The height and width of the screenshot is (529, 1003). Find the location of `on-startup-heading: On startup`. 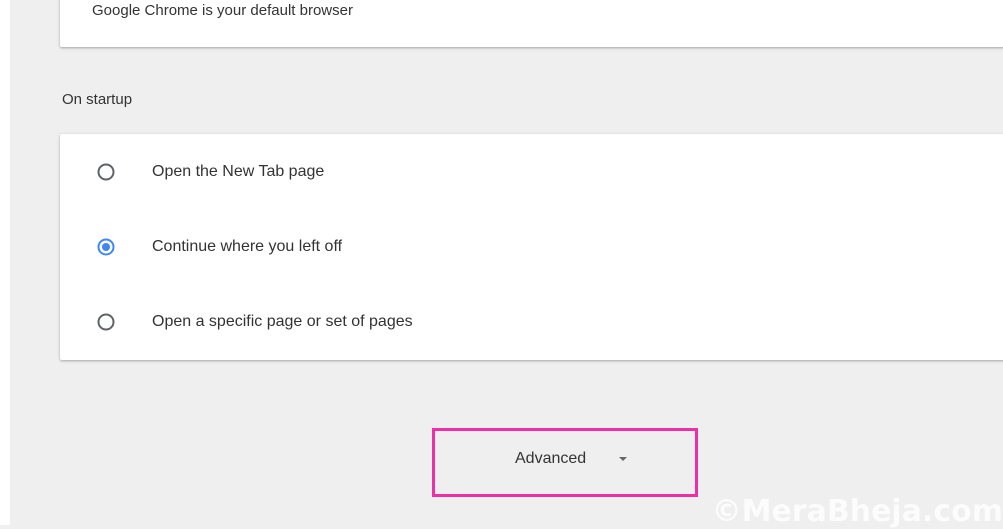

on-startup-heading: On startup is located at coordinates (97, 99).